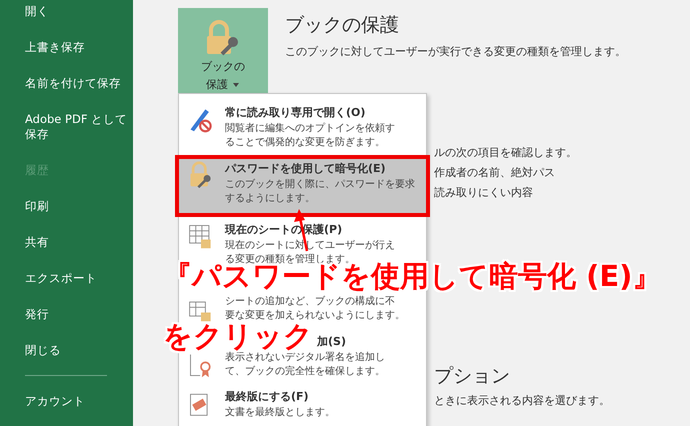 This screenshot has width=690, height=426. I want to click on menu-item-title: 最終版にする(F), so click(267, 396).